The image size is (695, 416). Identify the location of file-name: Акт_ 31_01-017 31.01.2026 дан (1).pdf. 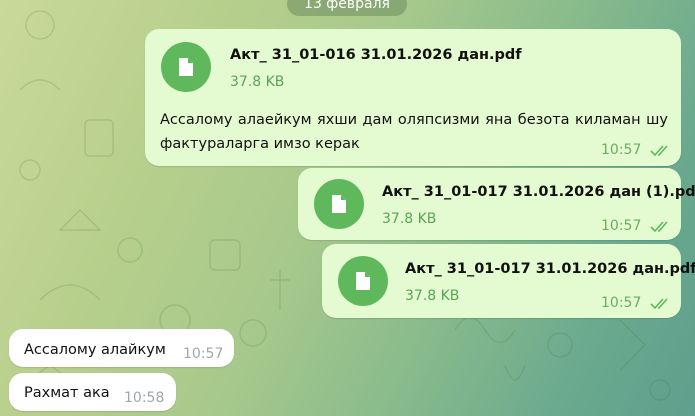
(538, 192).